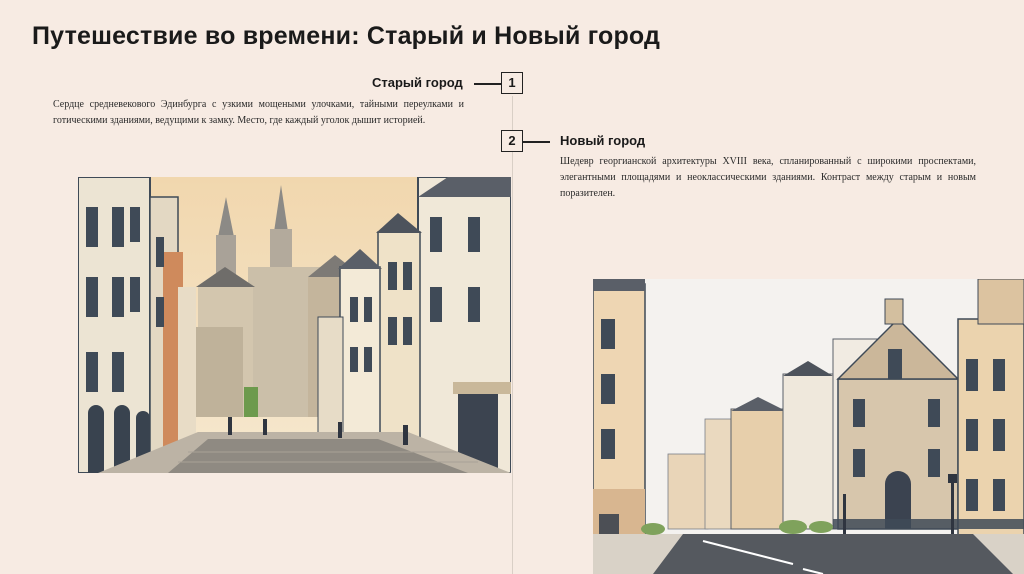 The height and width of the screenshot is (574, 1024). I want to click on item-1-number-marker: 1, so click(512, 83).